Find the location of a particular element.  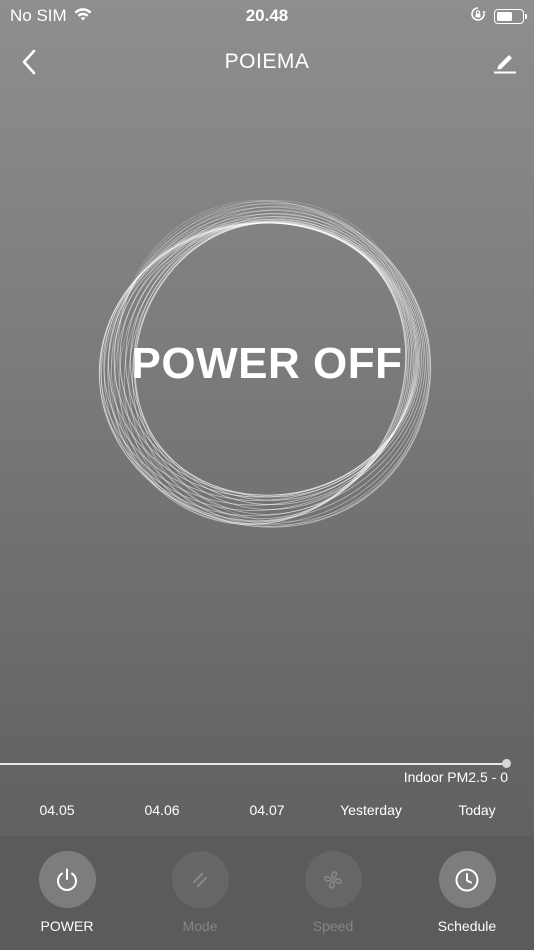

date-item: 04.06 is located at coordinates (161, 810).